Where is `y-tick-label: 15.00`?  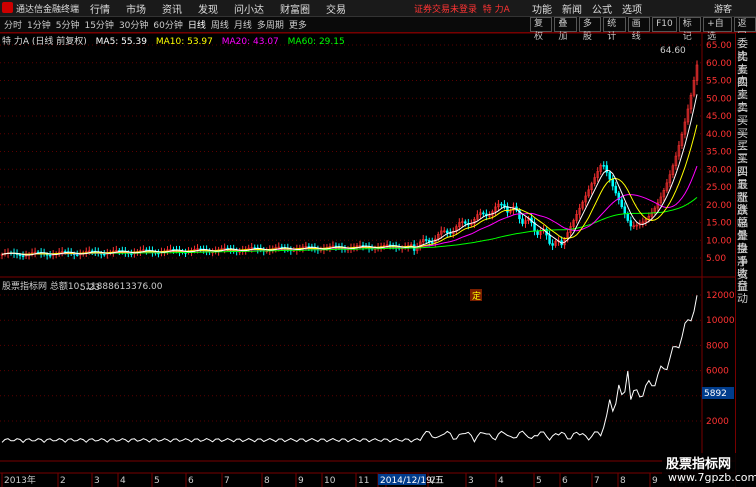
y-tick-label: 15.00 is located at coordinates (719, 224).